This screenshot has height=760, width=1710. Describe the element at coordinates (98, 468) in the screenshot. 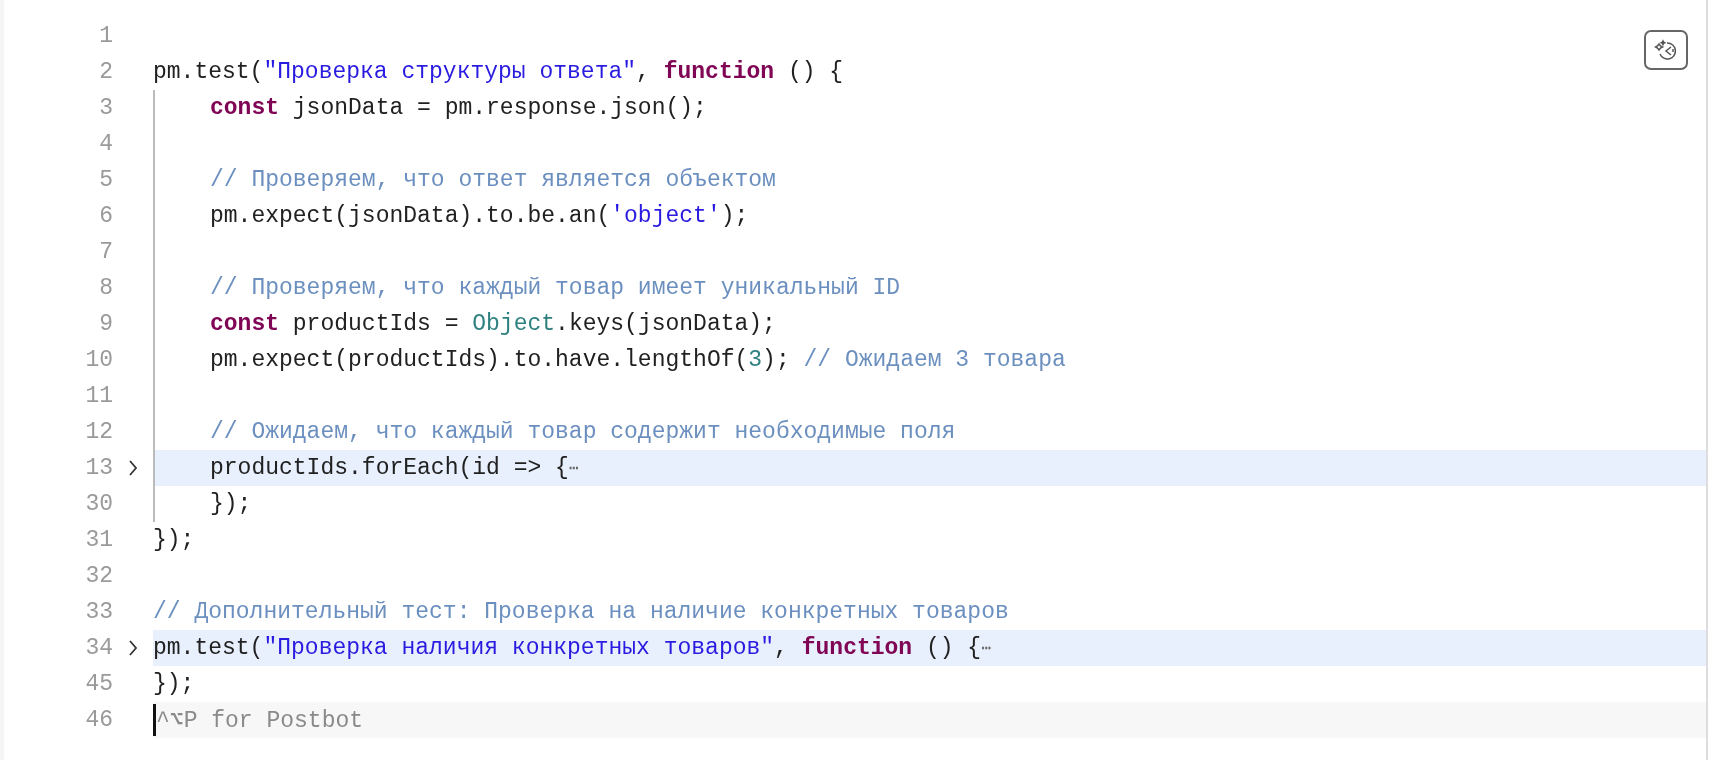

I see `line-number: 13` at that location.